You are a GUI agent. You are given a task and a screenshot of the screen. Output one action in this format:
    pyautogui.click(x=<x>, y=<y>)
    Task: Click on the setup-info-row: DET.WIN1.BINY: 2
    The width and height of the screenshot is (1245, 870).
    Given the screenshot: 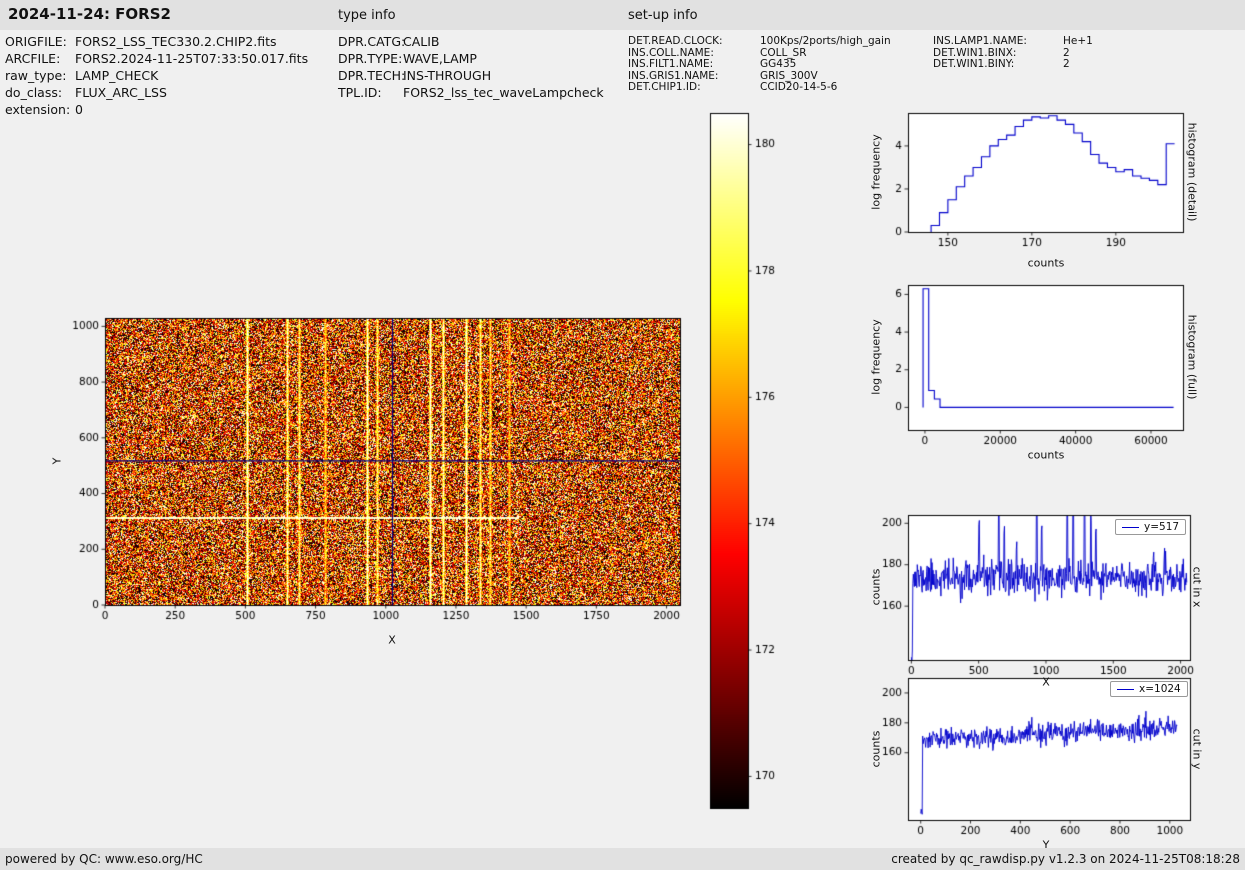 What is the action you would take?
    pyautogui.click(x=1013, y=65)
    